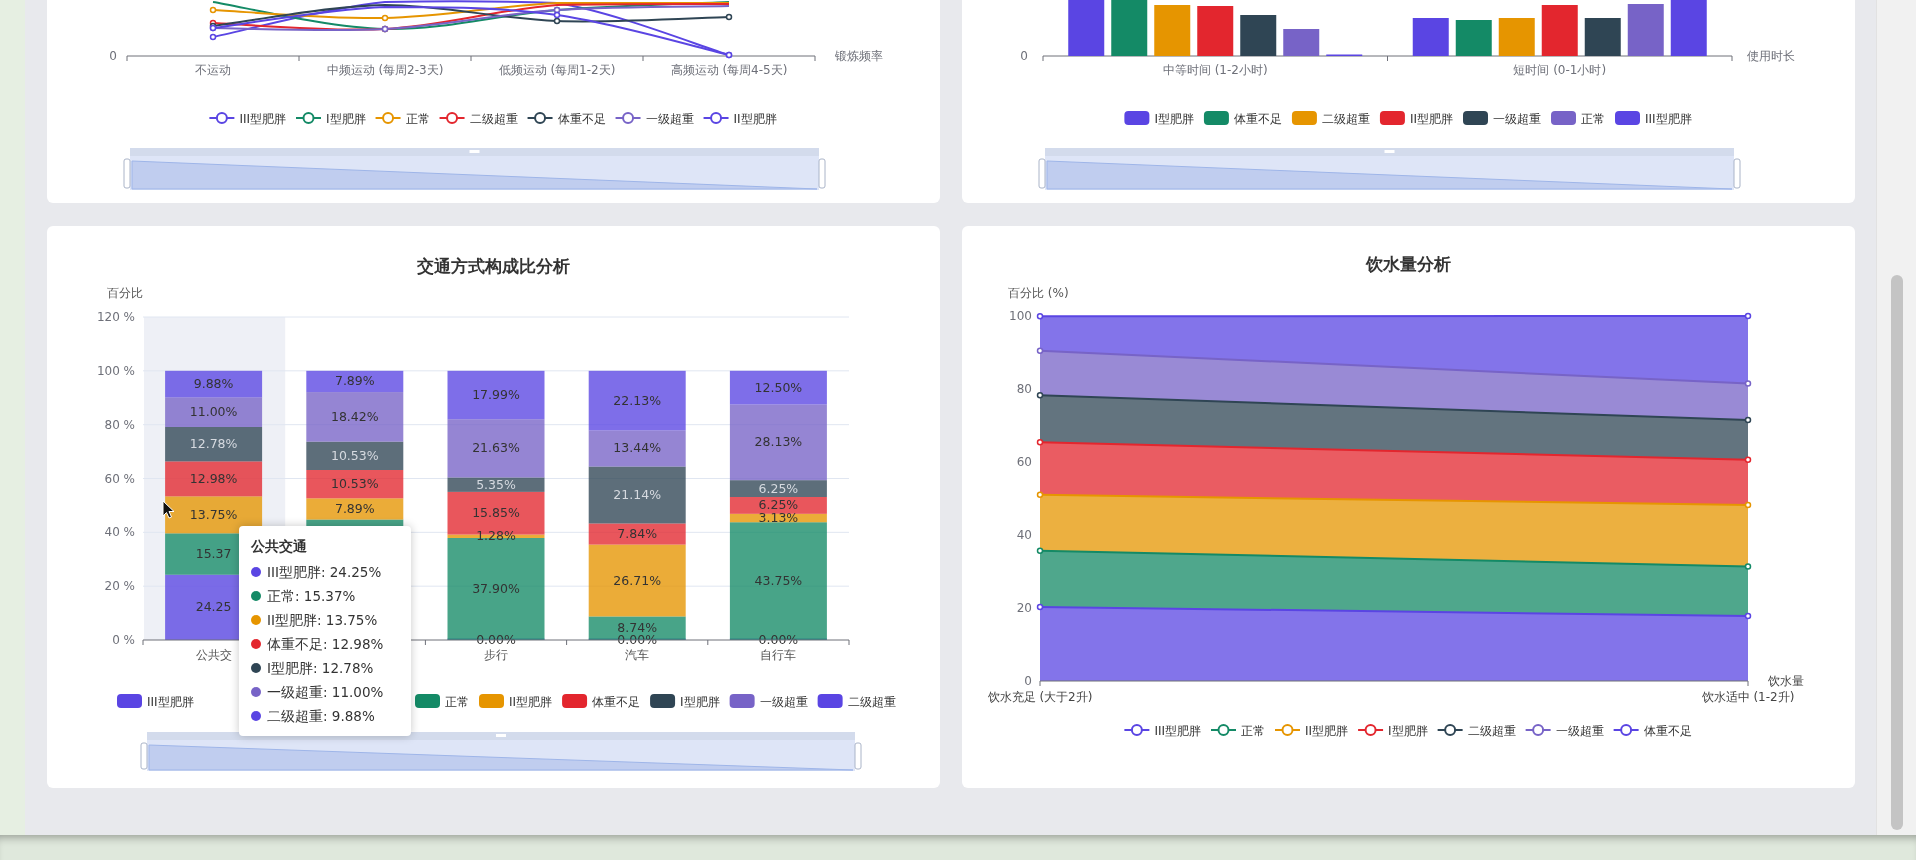  What do you see at coordinates (325, 645) in the screenshot?
I see `tooltip-item: 体重不足: 12.98%` at bounding box center [325, 645].